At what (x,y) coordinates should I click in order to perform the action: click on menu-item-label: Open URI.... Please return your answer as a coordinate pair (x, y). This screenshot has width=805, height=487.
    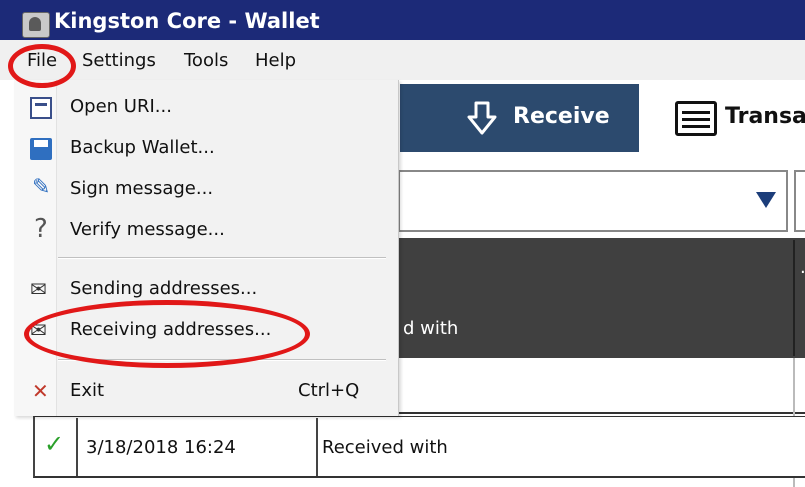
    Looking at the image, I should click on (121, 106).